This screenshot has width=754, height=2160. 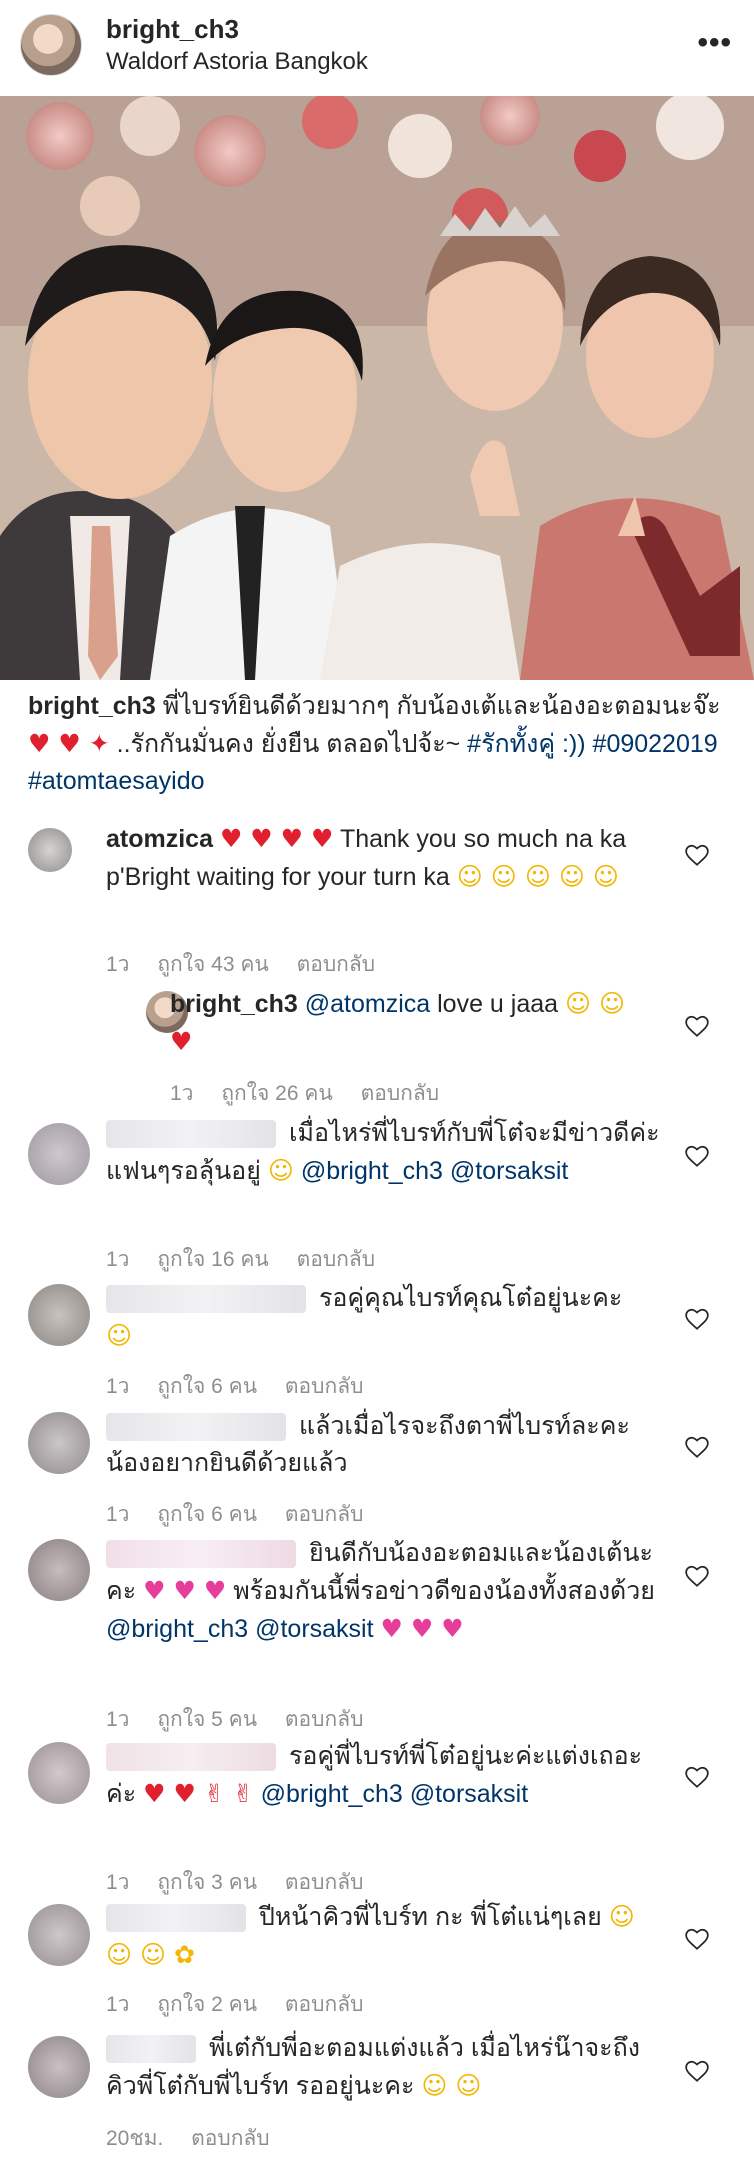 What do you see at coordinates (276, 1093) in the screenshot?
I see `comment-likes: ถูกใจ 26 คน` at bounding box center [276, 1093].